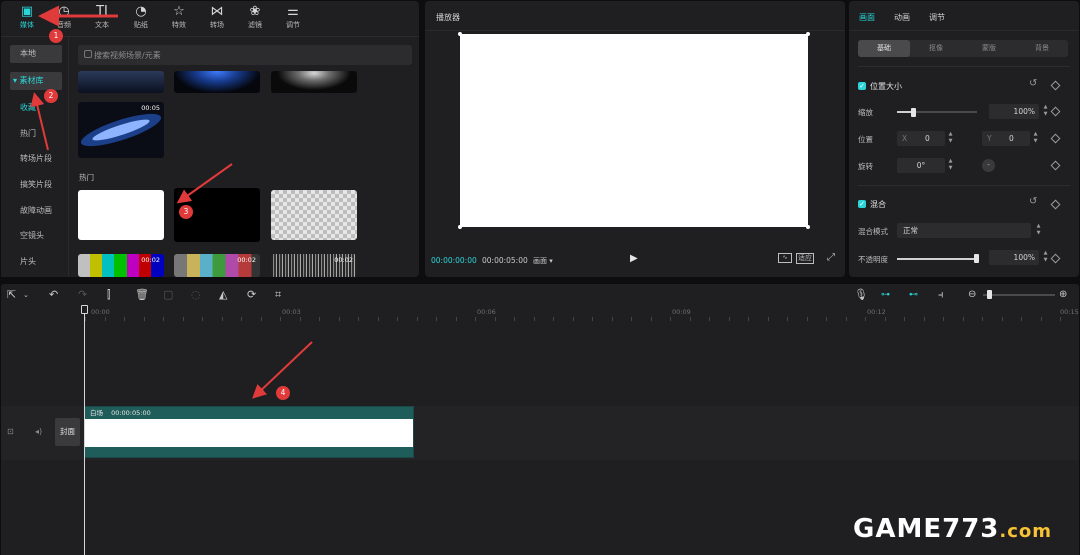 This screenshot has width=1080, height=555. I want to click on position-size-checkbox: ✓, so click(862, 86).